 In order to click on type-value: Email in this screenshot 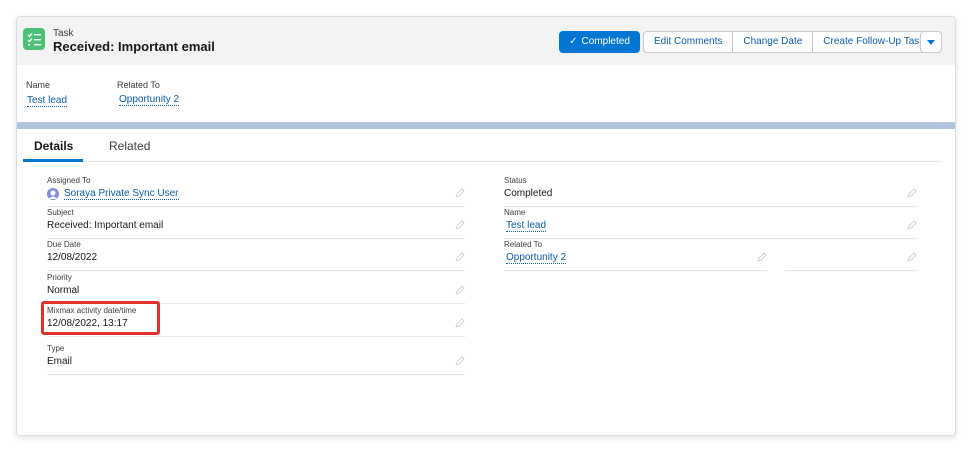, I will do `click(60, 361)`.